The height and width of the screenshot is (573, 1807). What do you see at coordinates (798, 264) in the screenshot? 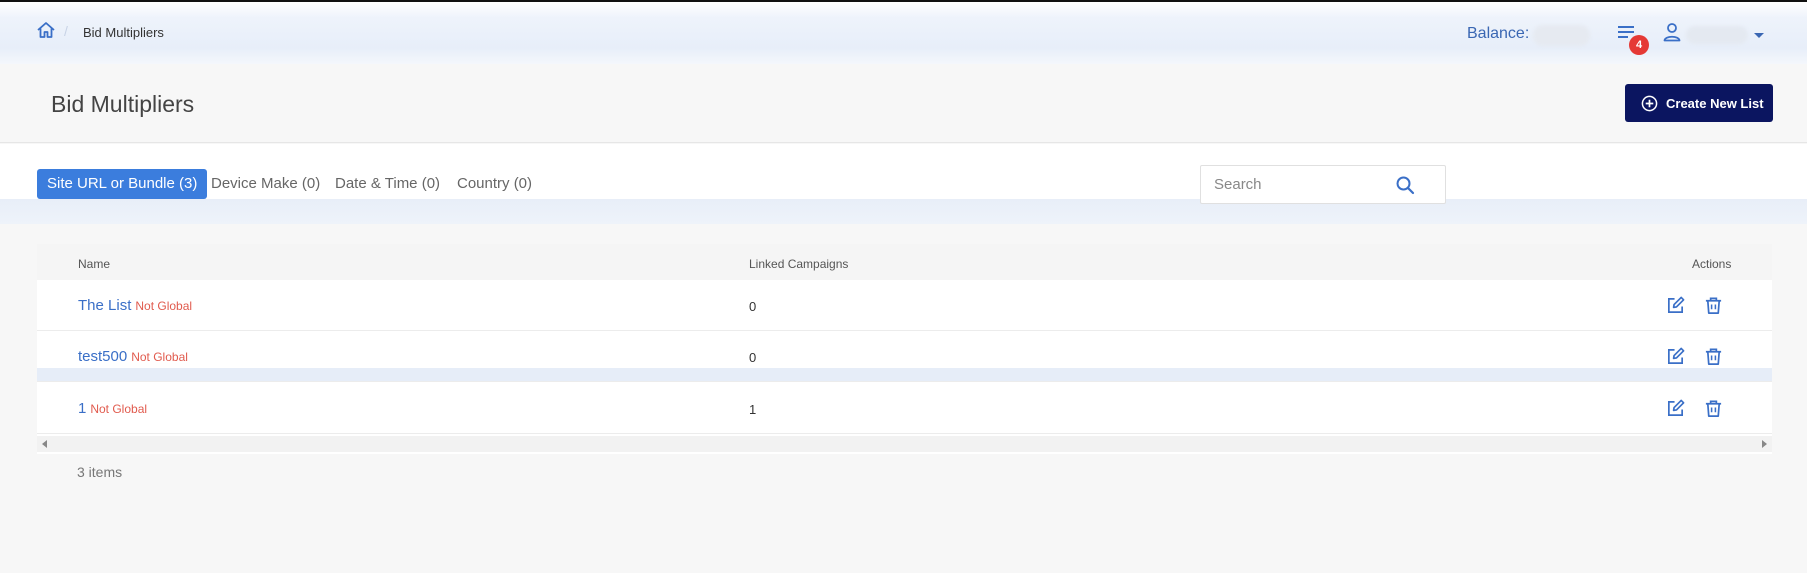
I see `column-header-linked-campaigns: Linked Campaigns` at bounding box center [798, 264].